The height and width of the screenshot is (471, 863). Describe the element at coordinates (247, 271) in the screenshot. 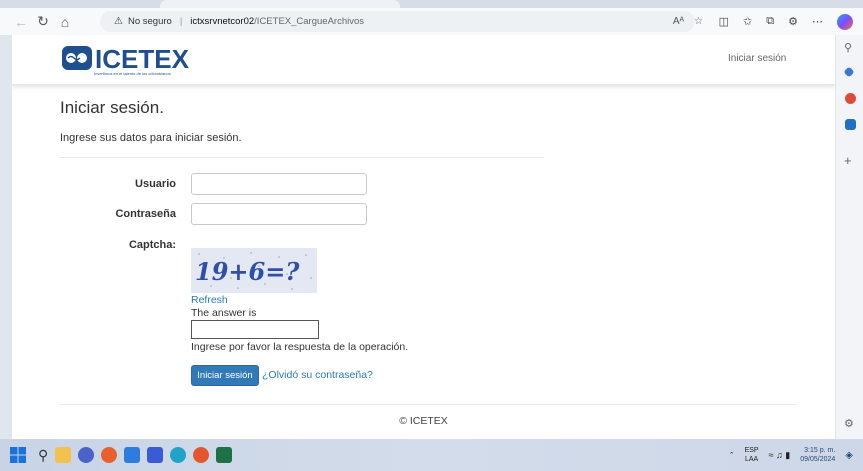

I see `captcha-text: 19+6=?` at that location.